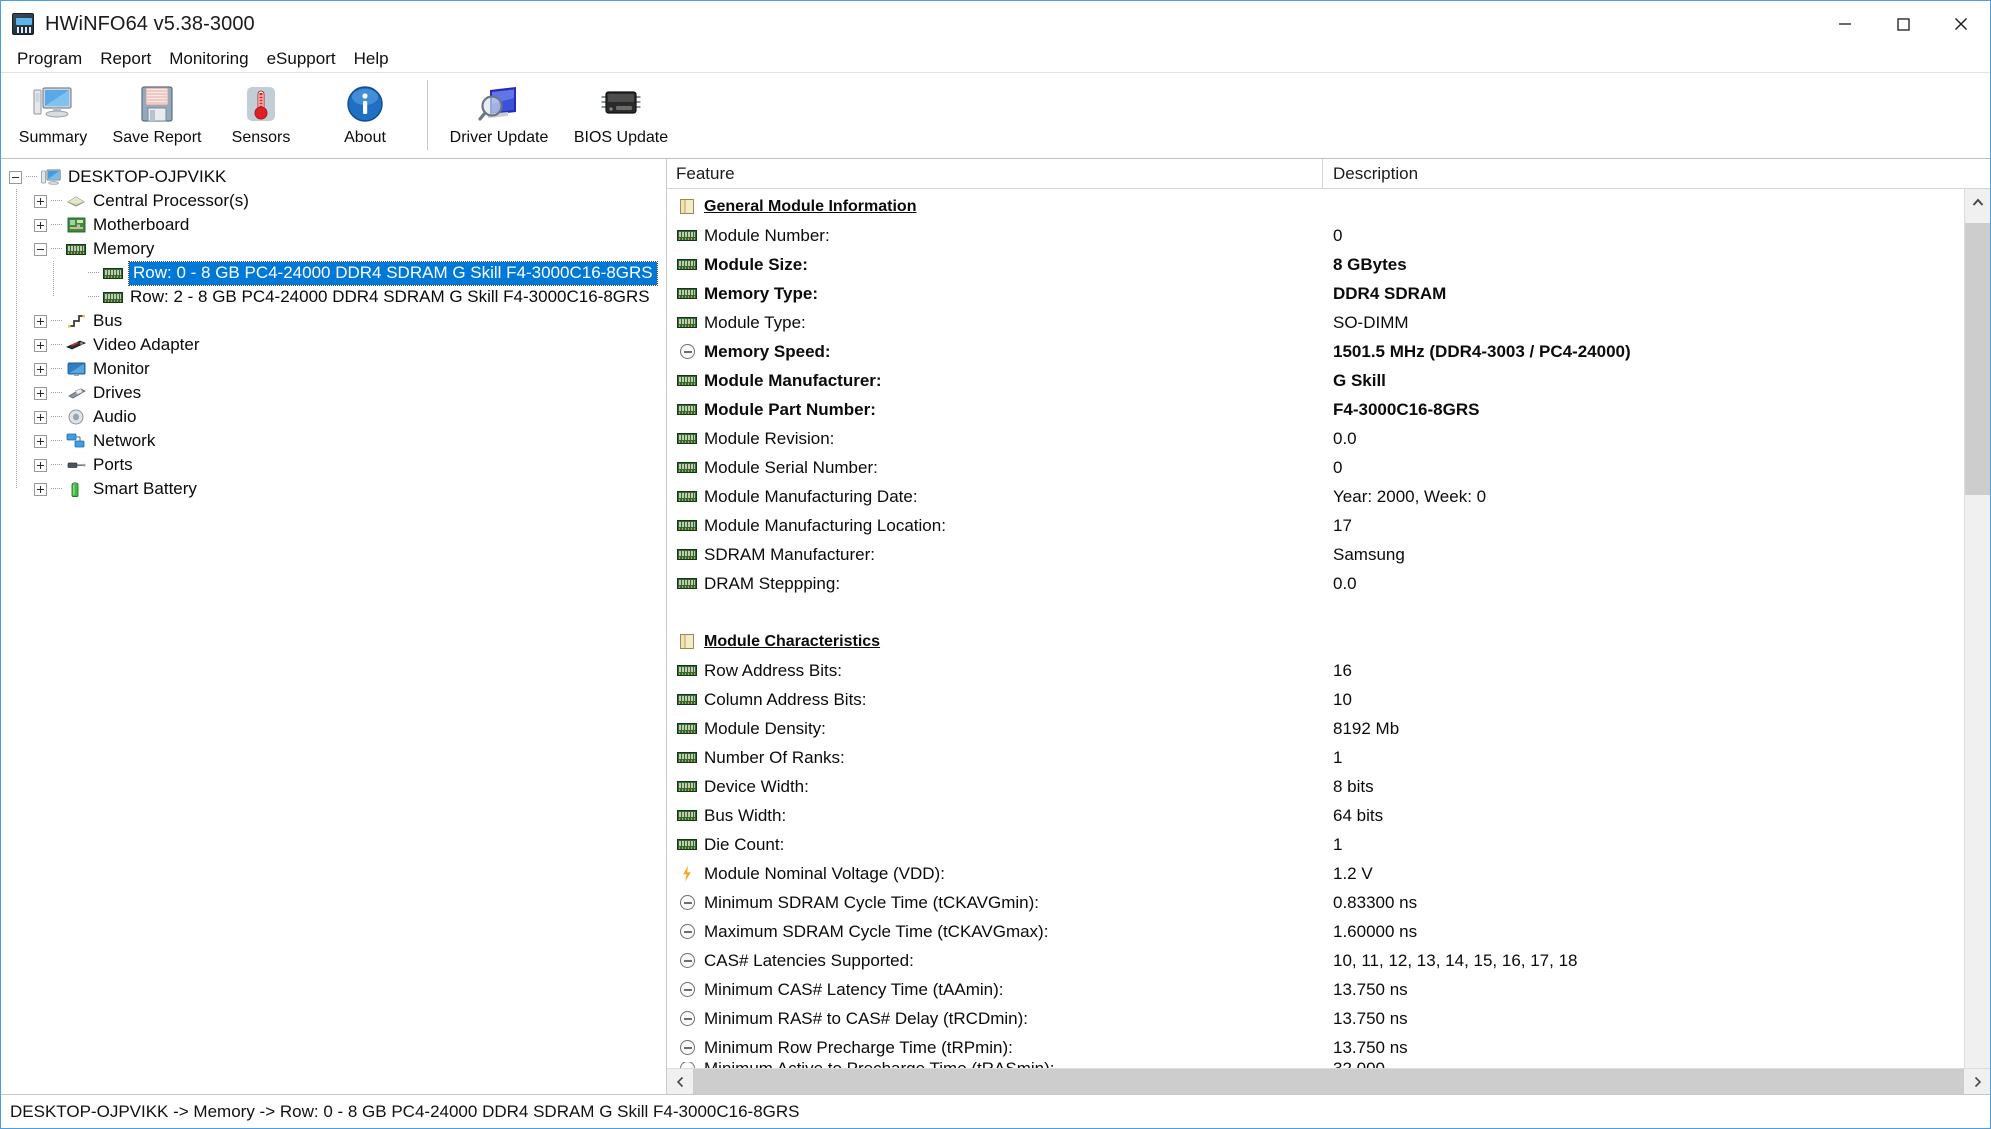 The height and width of the screenshot is (1129, 1991). I want to click on details-row-die-count: Die Count: 1, so click(1315, 844).